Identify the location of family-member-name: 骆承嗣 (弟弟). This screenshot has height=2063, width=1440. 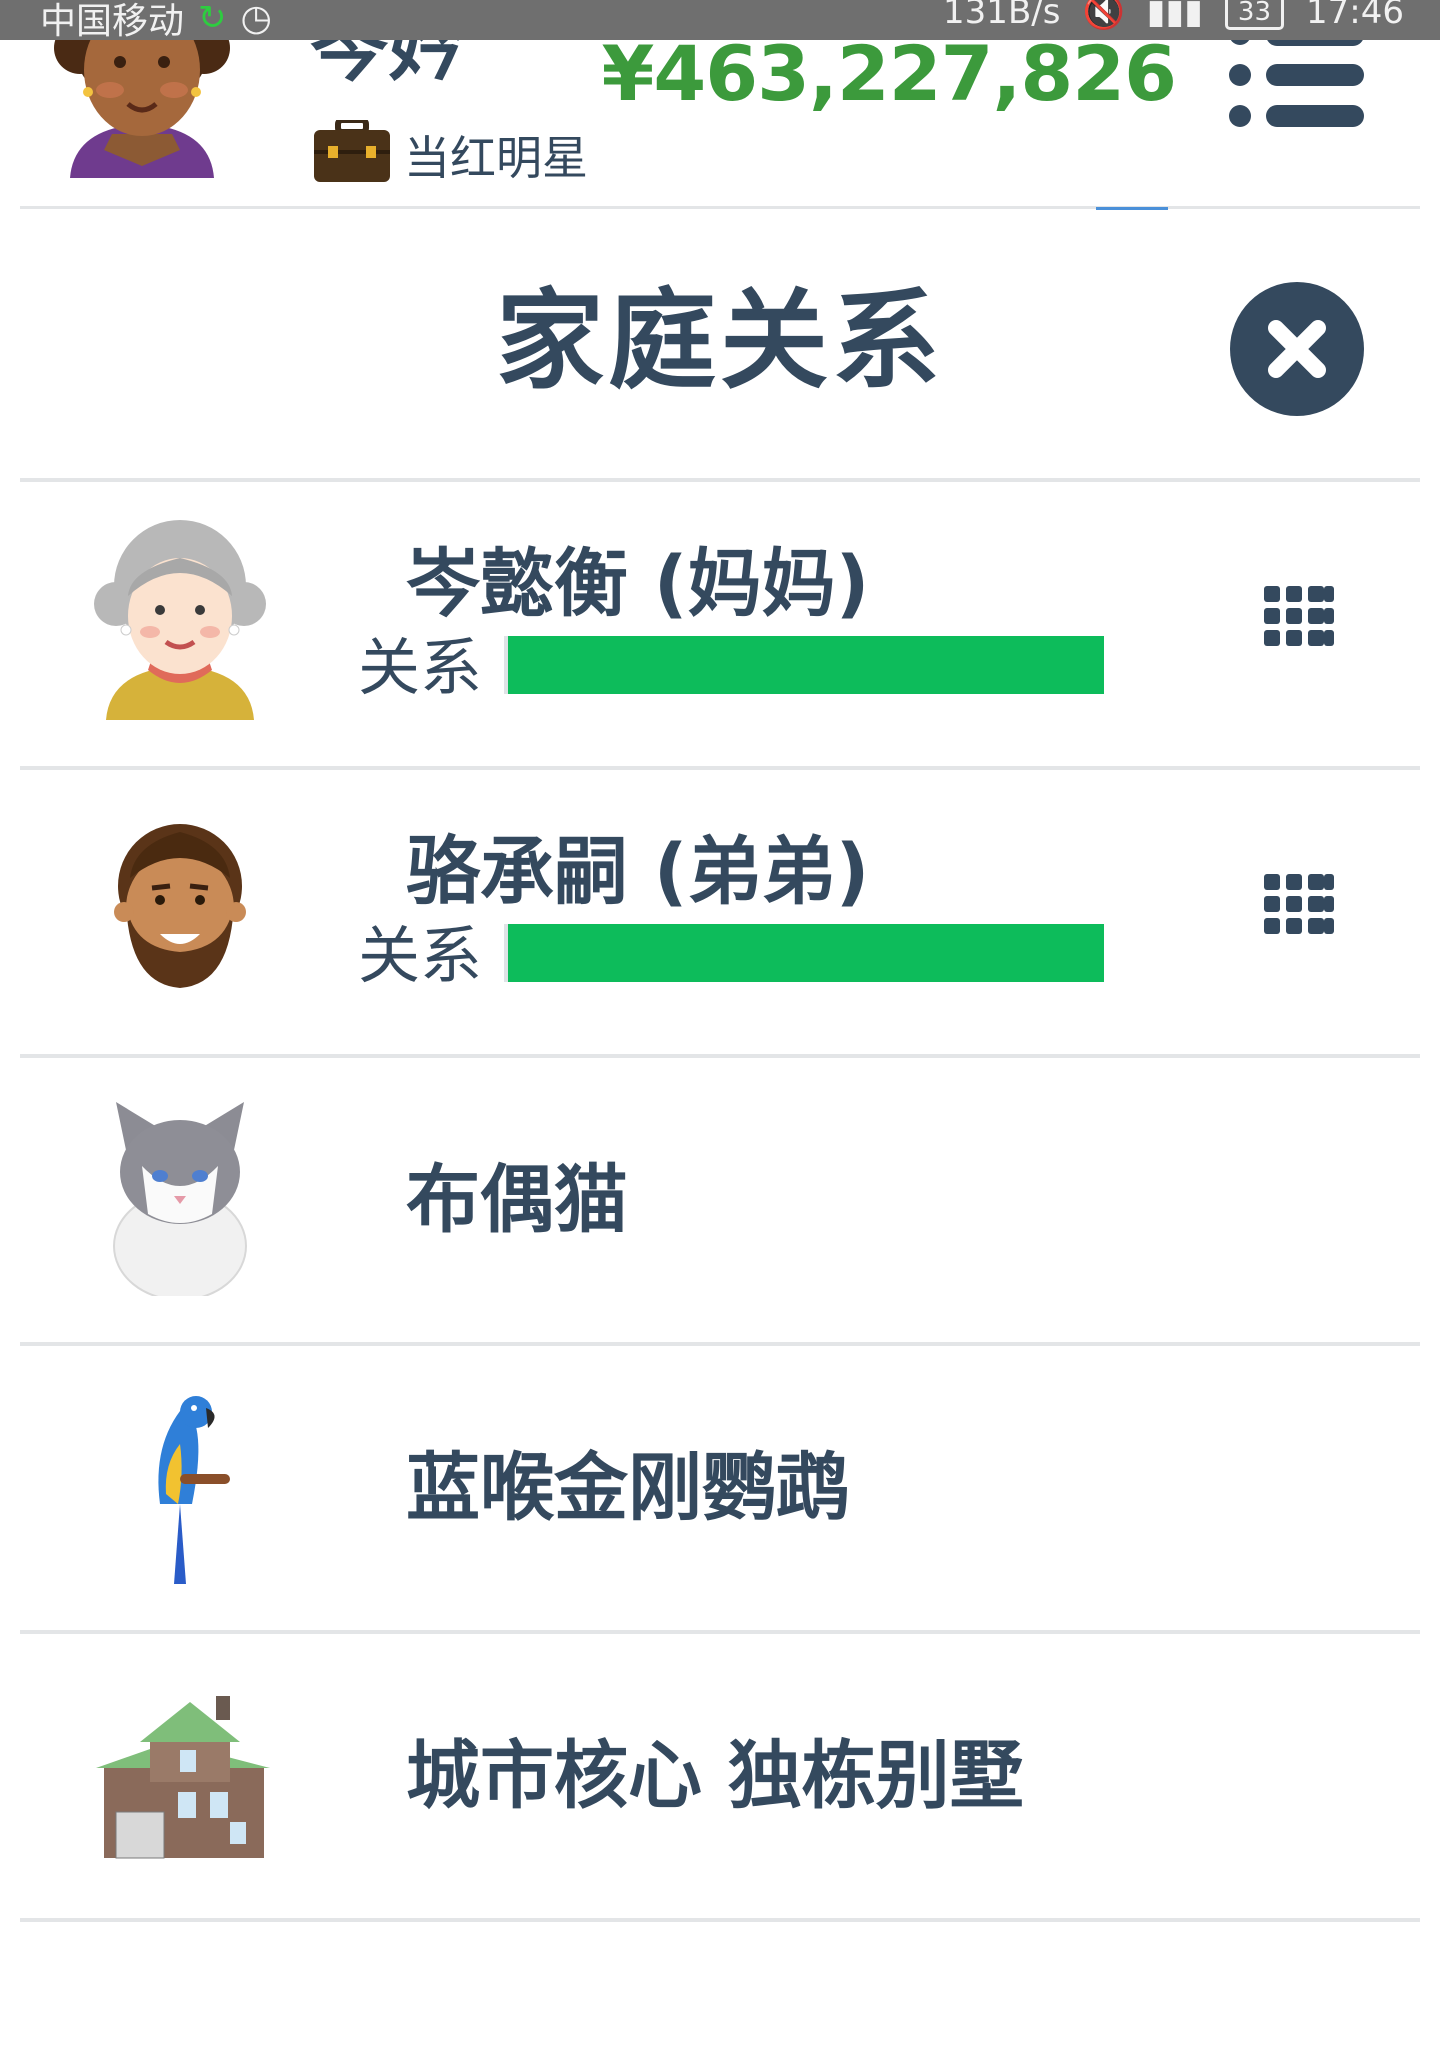
(638, 872).